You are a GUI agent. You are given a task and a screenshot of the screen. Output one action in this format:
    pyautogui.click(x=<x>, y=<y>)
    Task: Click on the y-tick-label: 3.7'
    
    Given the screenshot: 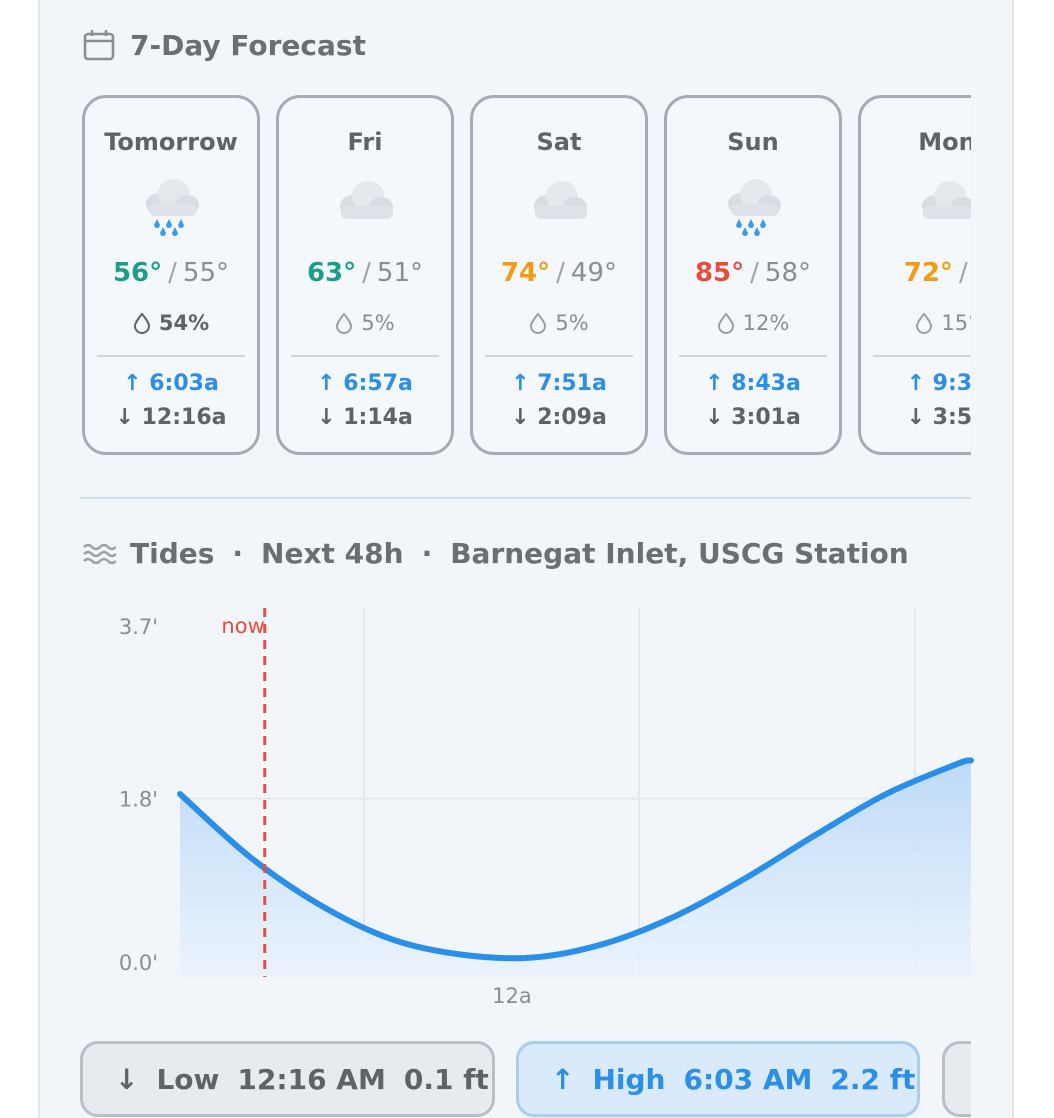 What is the action you would take?
    pyautogui.click(x=138, y=627)
    